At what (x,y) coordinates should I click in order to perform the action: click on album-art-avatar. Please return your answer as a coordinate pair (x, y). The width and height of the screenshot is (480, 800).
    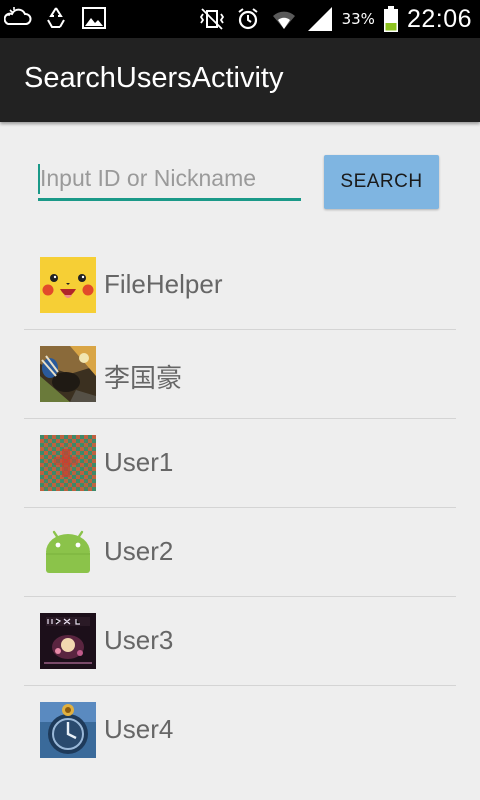
    Looking at the image, I should click on (68, 641).